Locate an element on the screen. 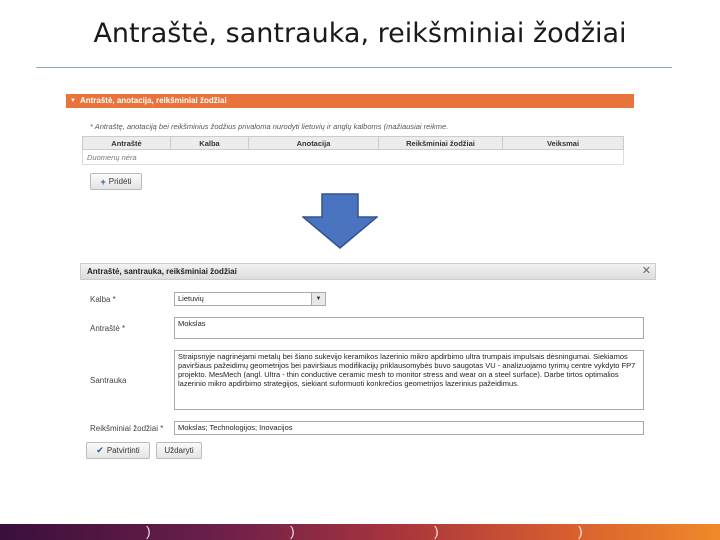 This screenshot has width=720, height=540. empty-row-text: Duomenų nėra is located at coordinates (353, 157).